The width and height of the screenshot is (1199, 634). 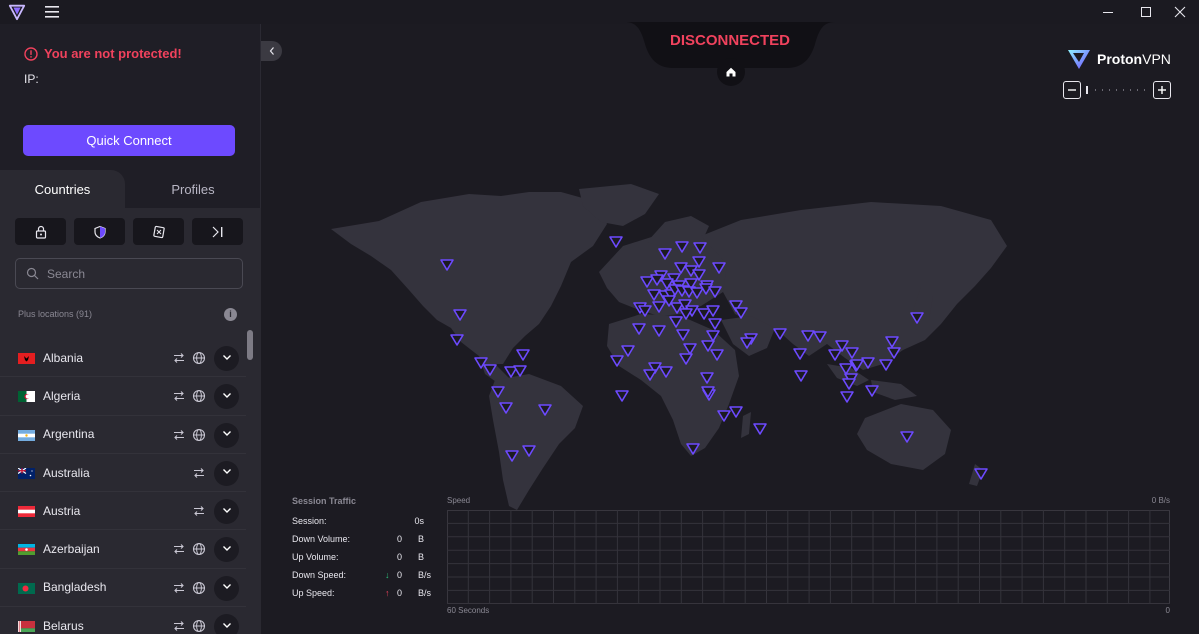 I want to click on secure-core-icon, so click(x=158, y=231).